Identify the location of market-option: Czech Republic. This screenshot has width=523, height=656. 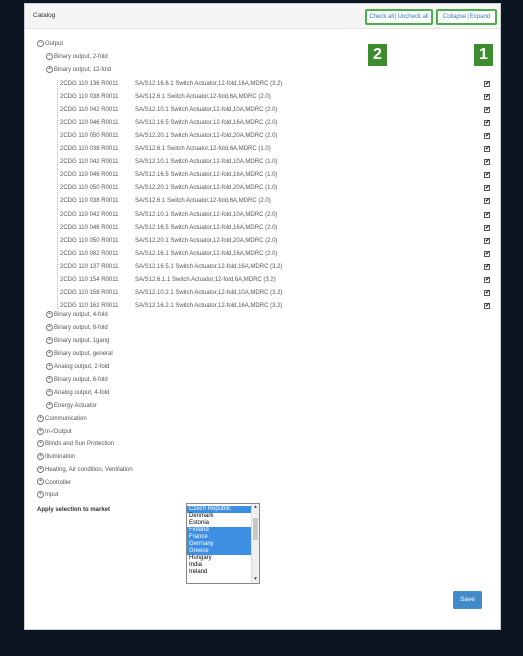
(223, 509).